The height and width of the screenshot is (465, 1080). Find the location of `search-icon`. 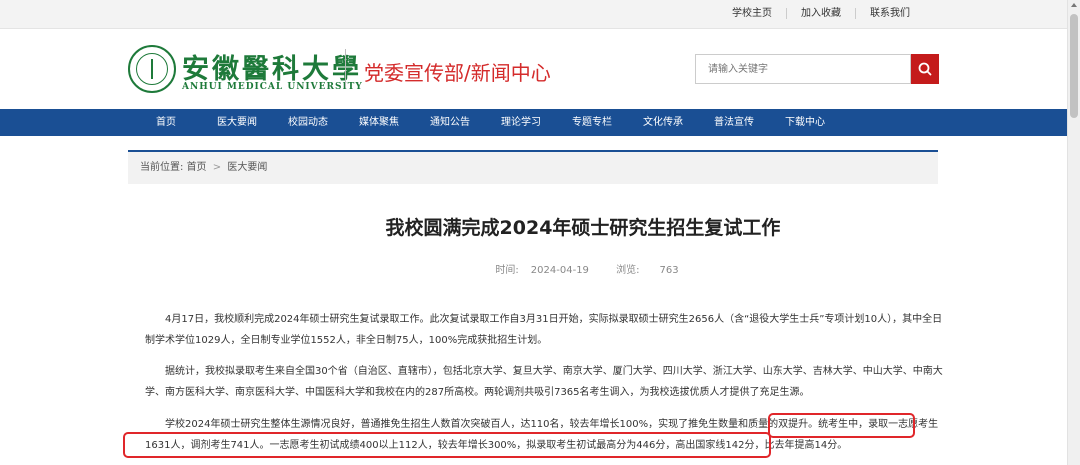

search-icon is located at coordinates (925, 69).